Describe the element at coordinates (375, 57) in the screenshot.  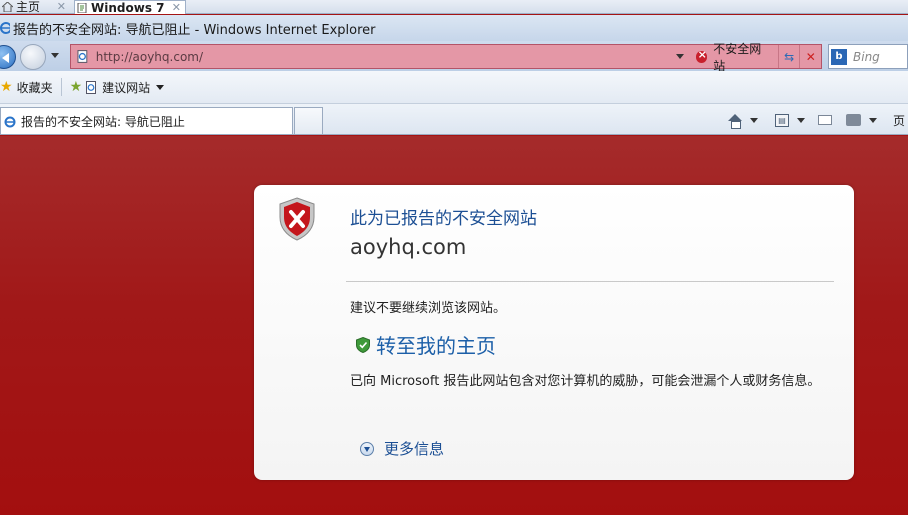
I see `address-input: http://aoyhq.com/` at that location.